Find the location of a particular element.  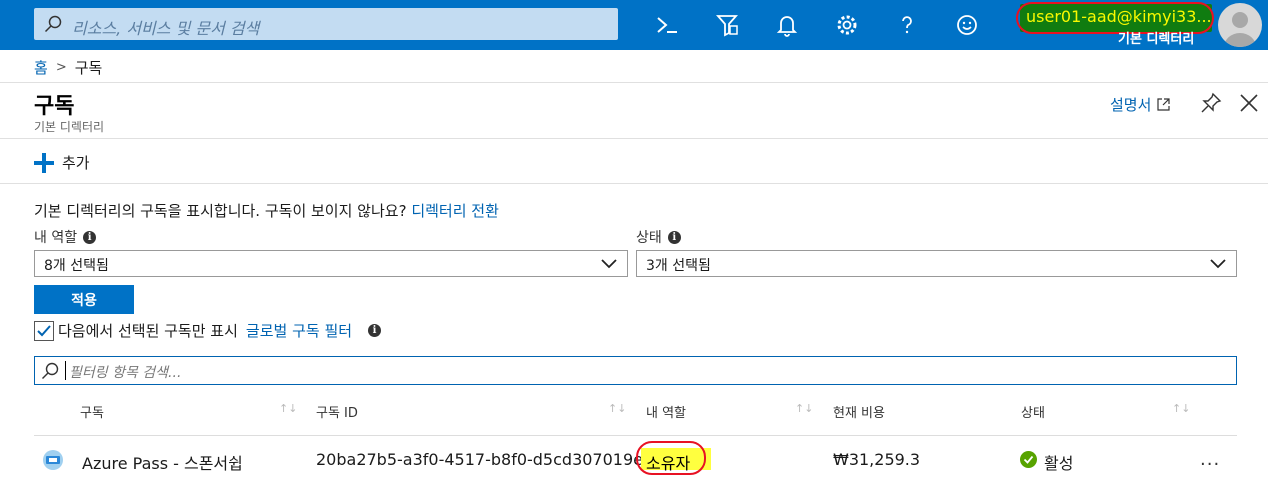

checkmark-icon is located at coordinates (44, 330).